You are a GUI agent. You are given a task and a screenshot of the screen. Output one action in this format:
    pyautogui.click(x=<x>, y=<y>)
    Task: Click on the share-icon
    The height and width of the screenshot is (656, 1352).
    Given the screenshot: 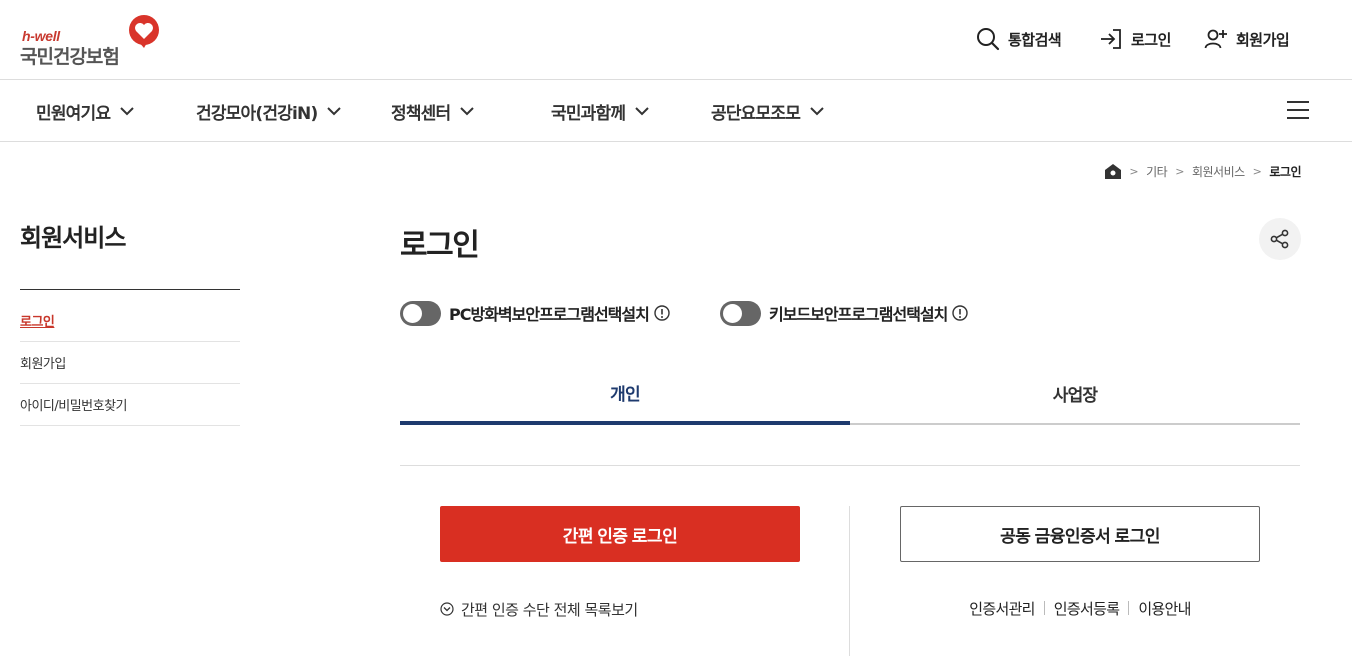 What is the action you would take?
    pyautogui.click(x=1279, y=239)
    